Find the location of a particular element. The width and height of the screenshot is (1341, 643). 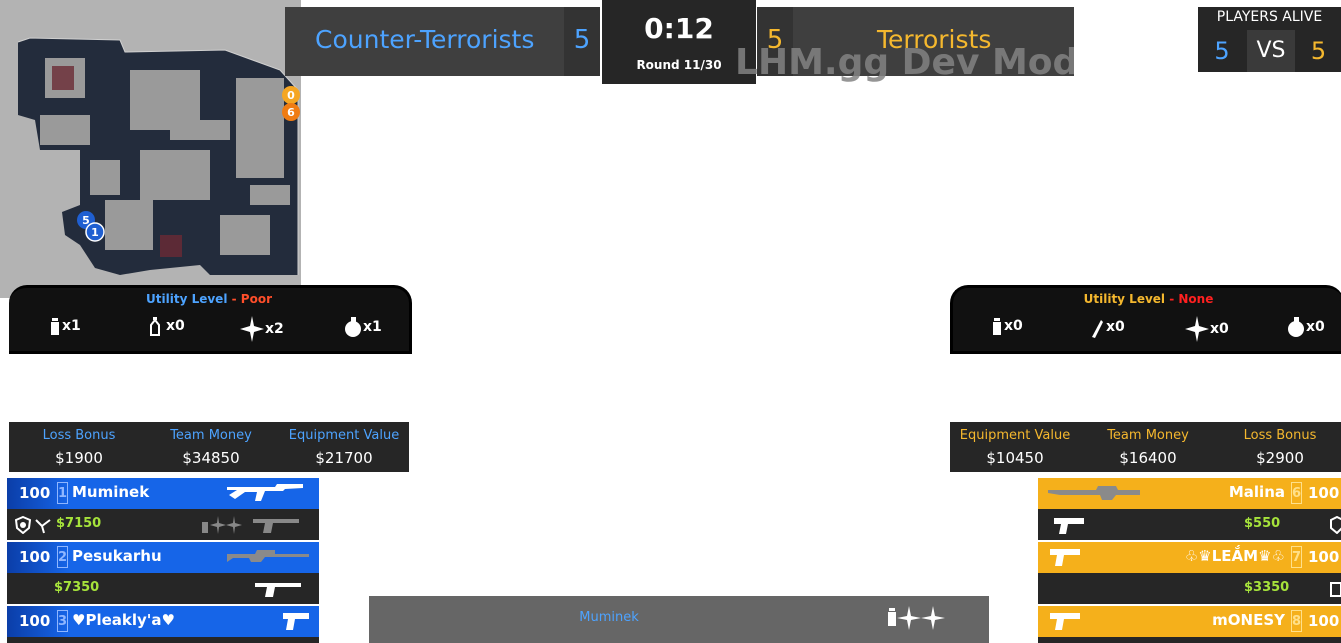

player-slot: 3 is located at coordinates (62, 621).